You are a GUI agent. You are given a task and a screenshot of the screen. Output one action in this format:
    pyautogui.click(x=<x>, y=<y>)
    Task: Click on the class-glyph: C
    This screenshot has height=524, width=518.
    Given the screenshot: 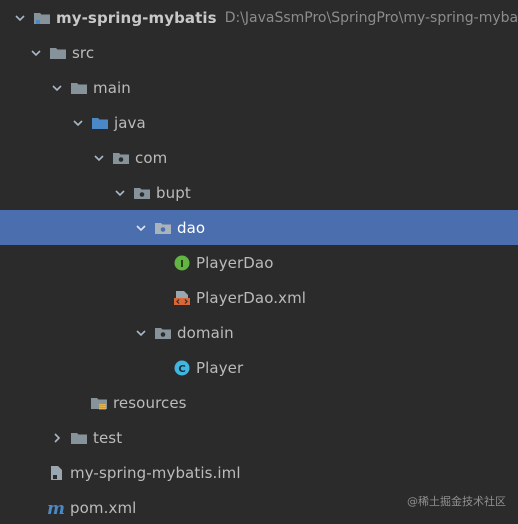 What is the action you would take?
    pyautogui.click(x=181, y=369)
    